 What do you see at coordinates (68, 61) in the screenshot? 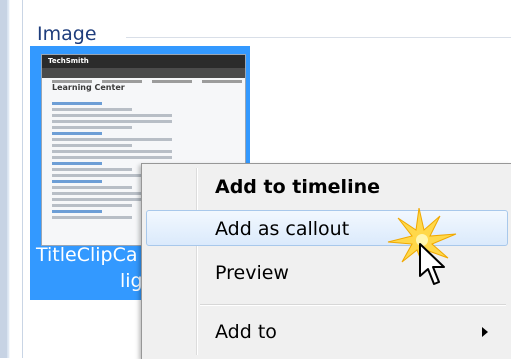
I see `thumbnail-logo: TechSmith` at bounding box center [68, 61].